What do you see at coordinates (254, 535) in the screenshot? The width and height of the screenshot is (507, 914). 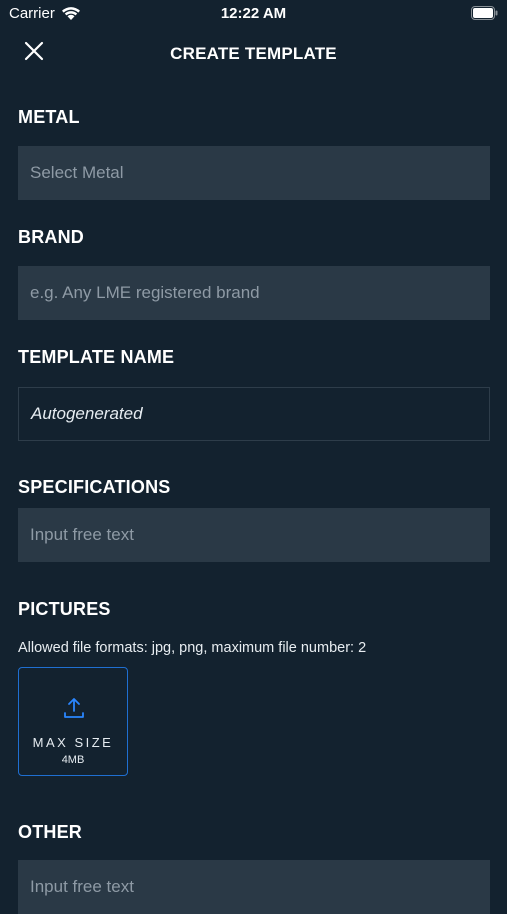 I see `specifications-input: Input free text` at bounding box center [254, 535].